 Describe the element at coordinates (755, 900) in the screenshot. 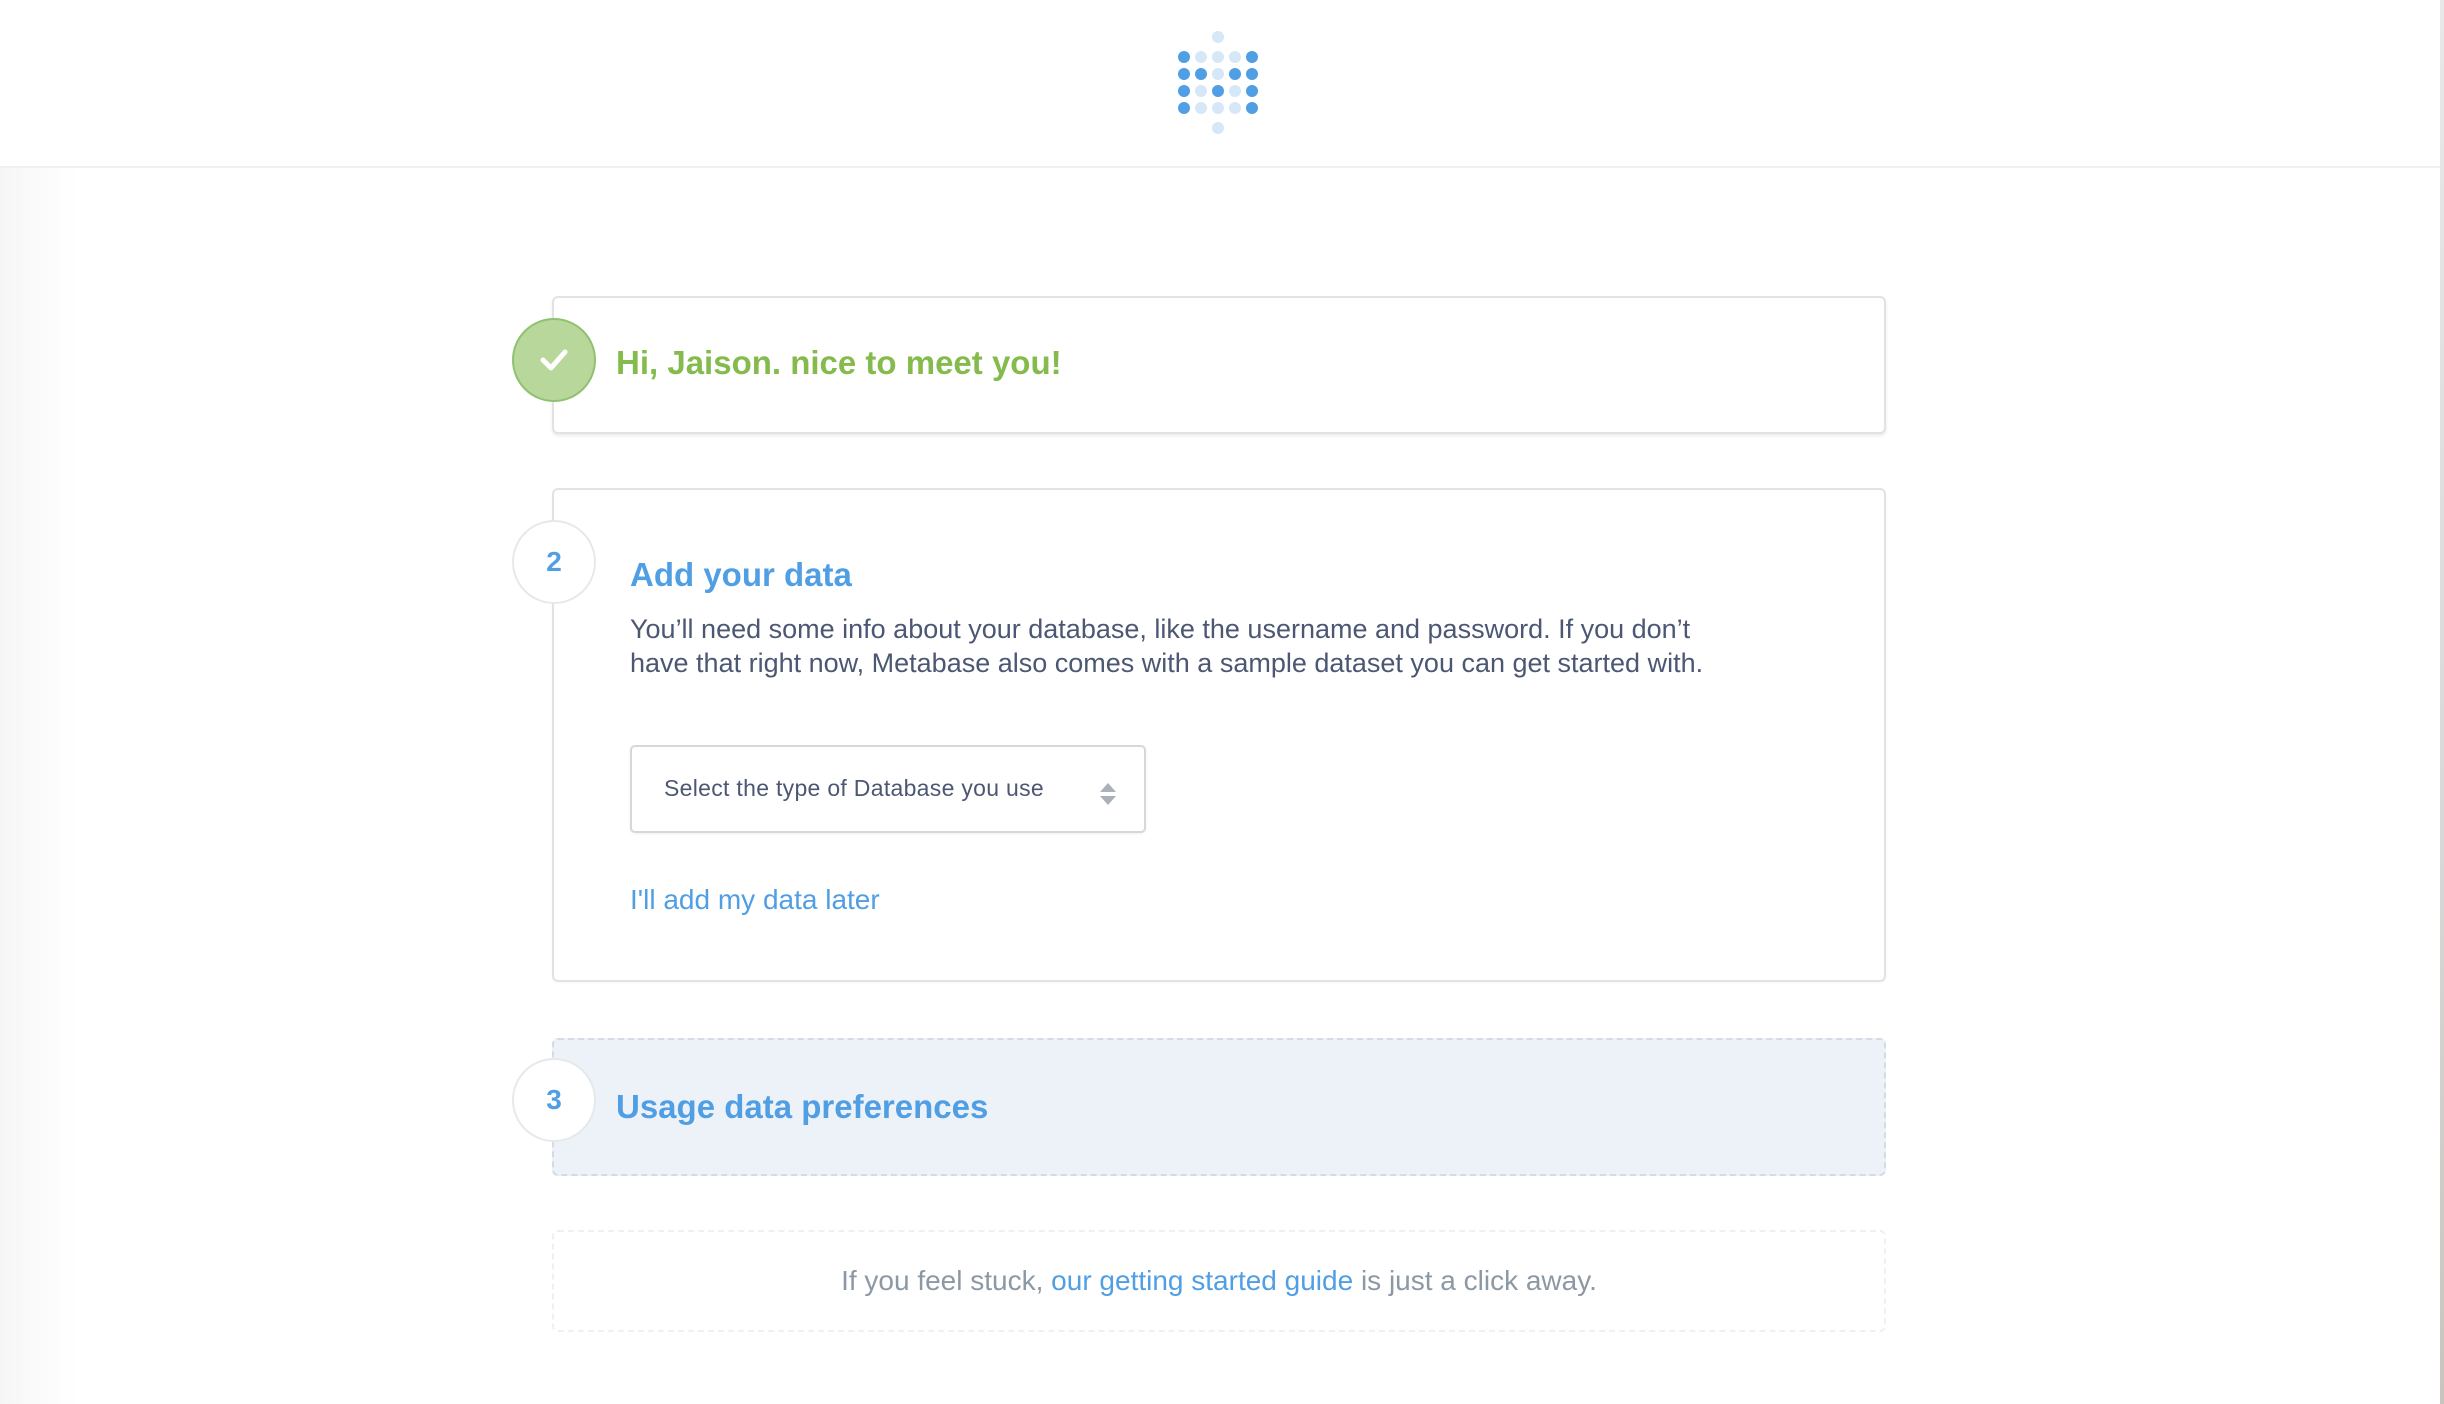

I see `add-data-later-link: I'll add my data later` at that location.